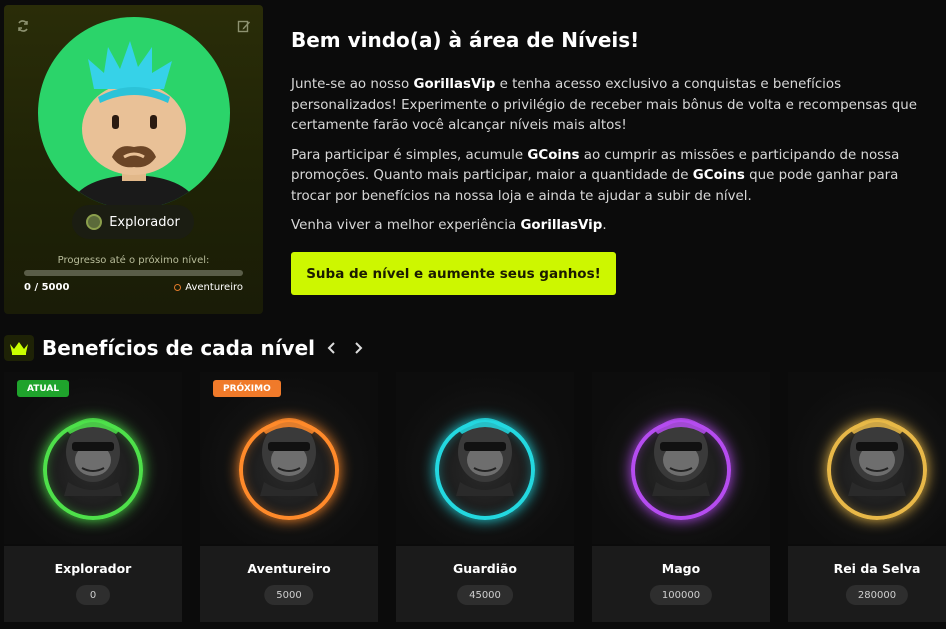  What do you see at coordinates (133, 260) in the screenshot?
I see `progress-label: Progresso até o próximo nível:` at bounding box center [133, 260].